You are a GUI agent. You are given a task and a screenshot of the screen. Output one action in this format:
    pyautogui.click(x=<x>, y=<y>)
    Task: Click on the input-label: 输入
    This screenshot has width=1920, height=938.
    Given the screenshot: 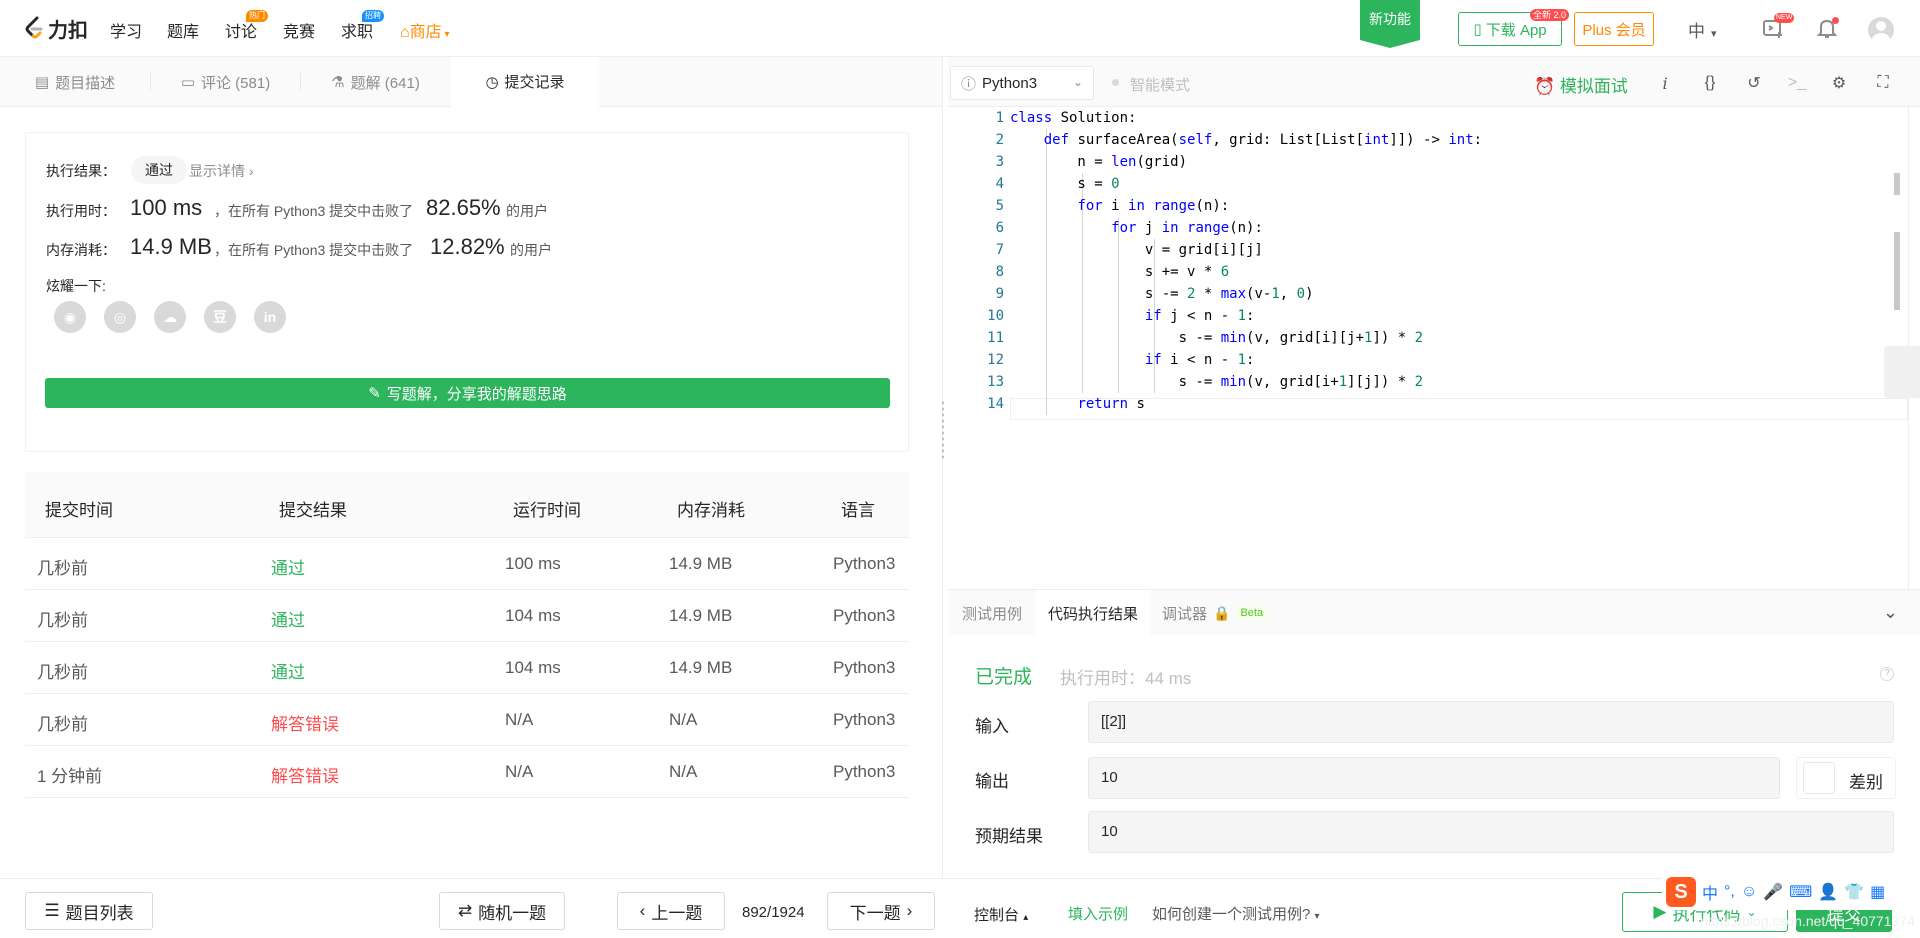 What is the action you would take?
    pyautogui.click(x=992, y=726)
    